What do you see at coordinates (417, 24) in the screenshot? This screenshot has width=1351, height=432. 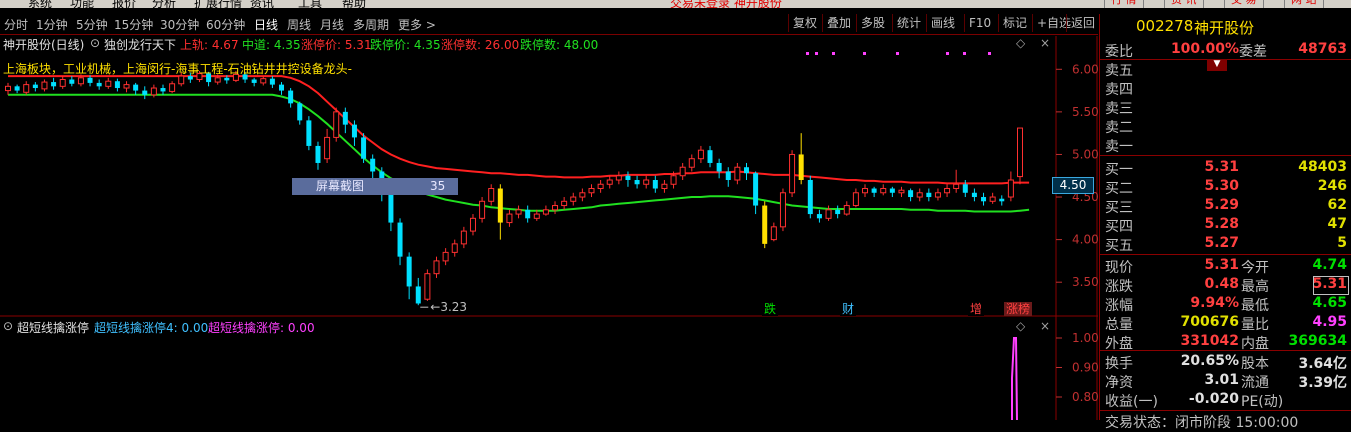 I see `period-tab-10: 更多 >` at bounding box center [417, 24].